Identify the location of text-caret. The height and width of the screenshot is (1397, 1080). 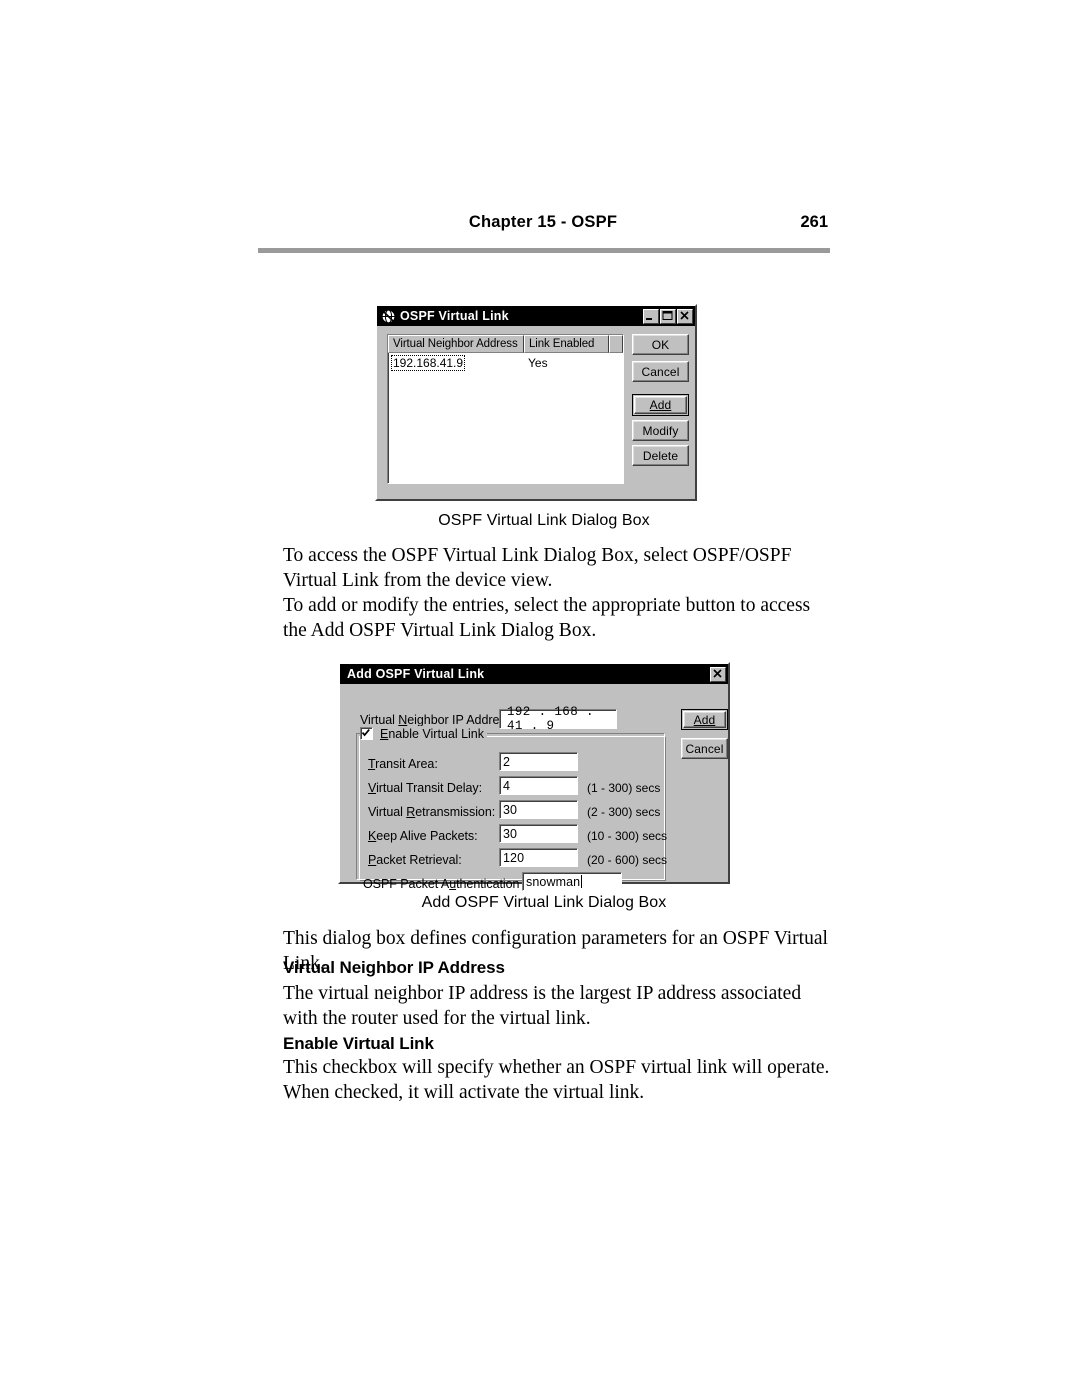
(582, 881).